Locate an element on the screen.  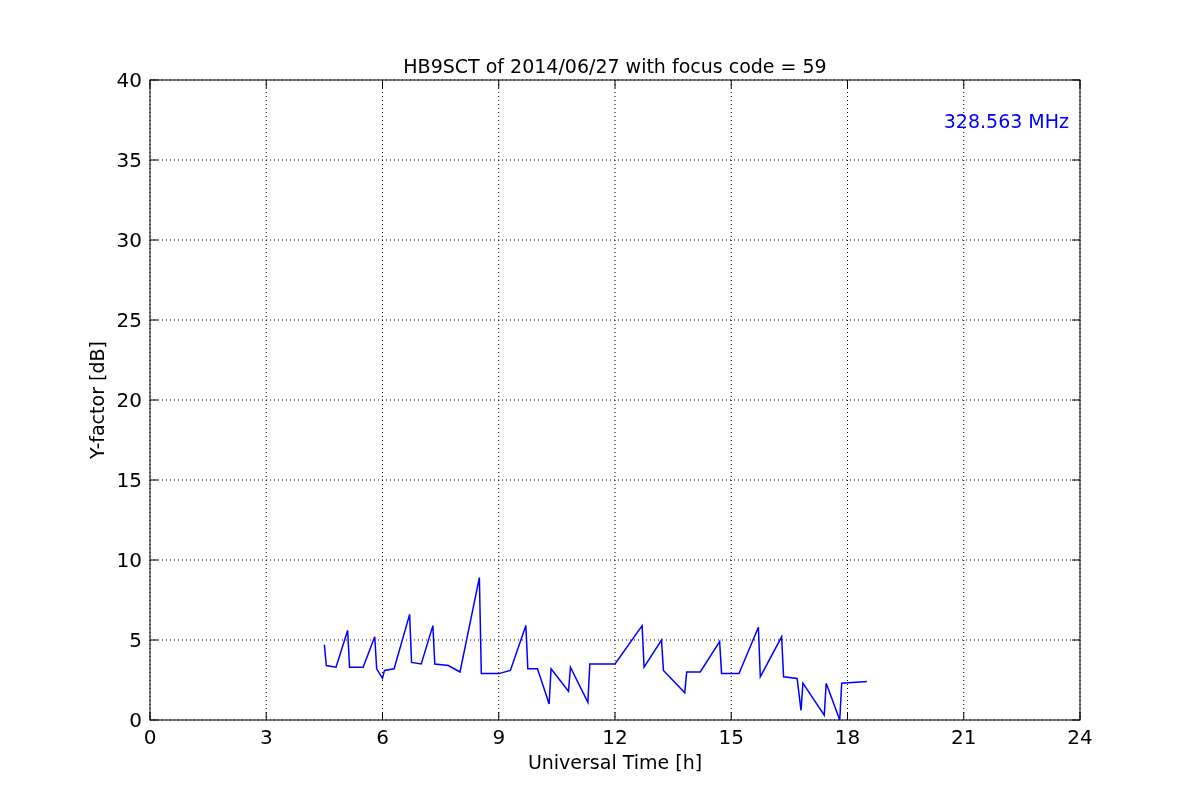
tick-label: 21 is located at coordinates (964, 737).